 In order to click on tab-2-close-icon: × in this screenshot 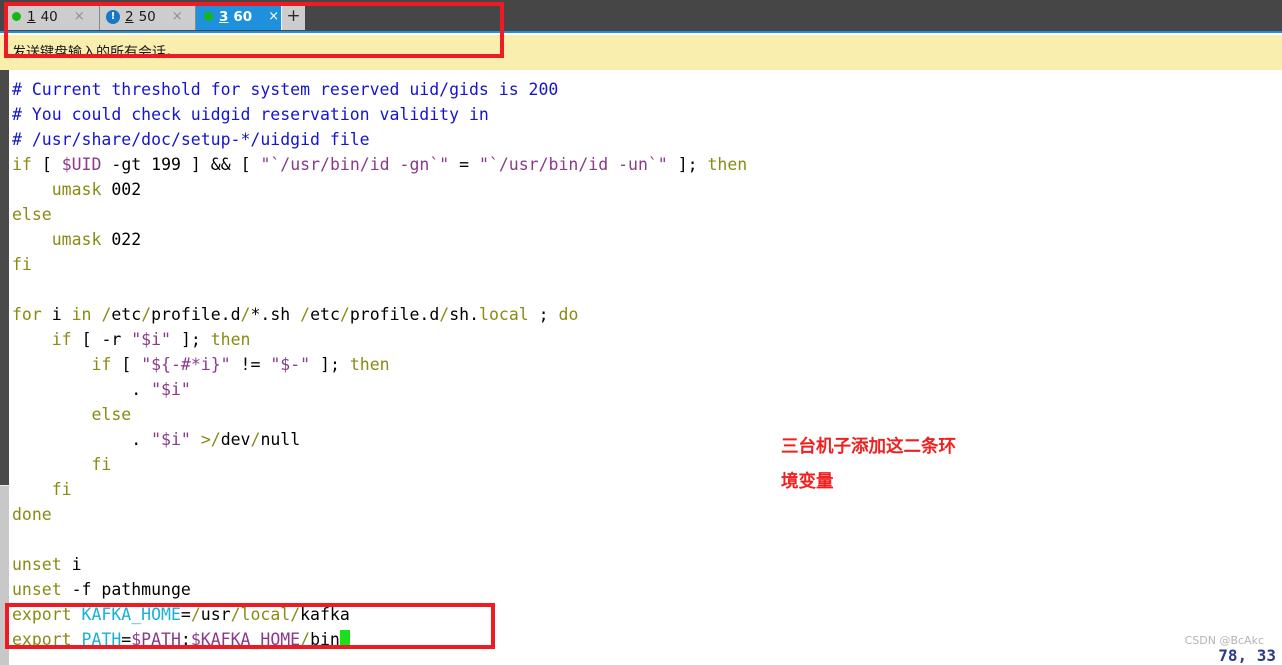, I will do `click(177, 16)`.